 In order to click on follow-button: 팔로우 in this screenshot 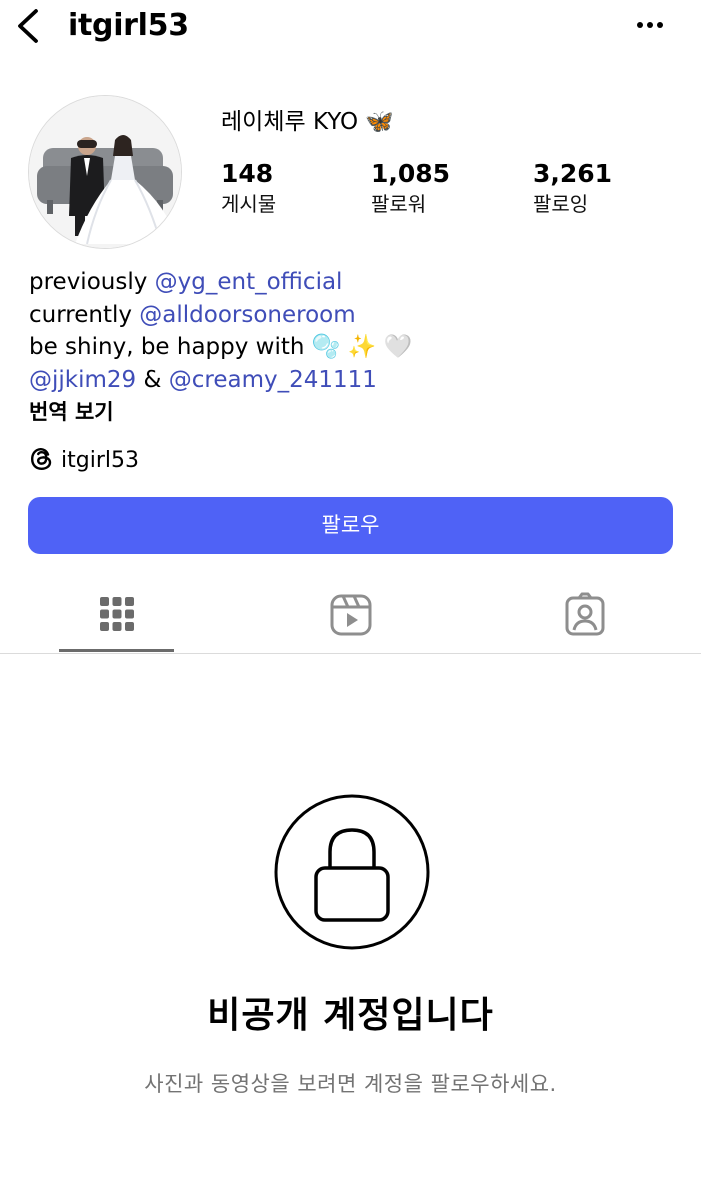, I will do `click(350, 525)`.